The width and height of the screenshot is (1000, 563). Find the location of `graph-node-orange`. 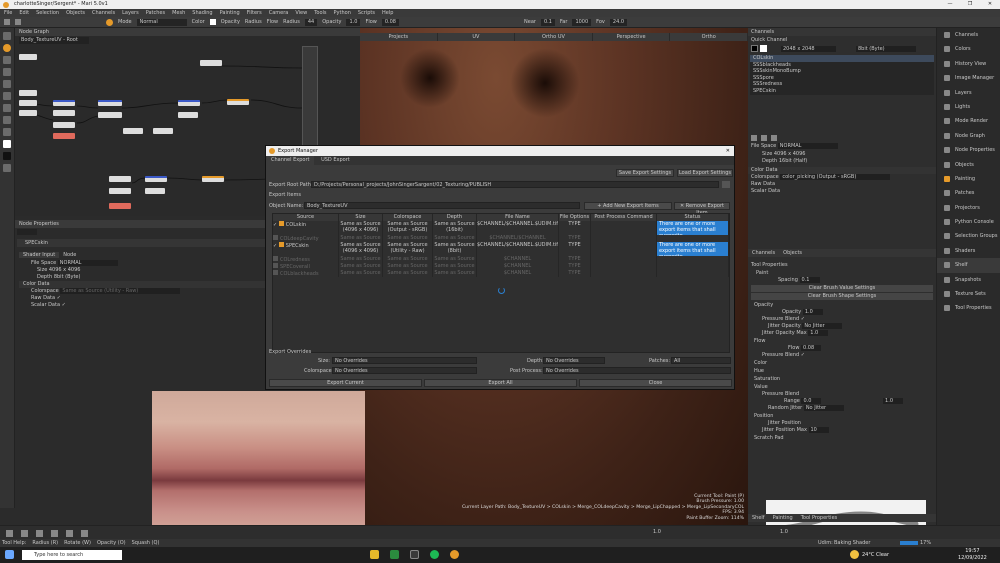

graph-node-orange is located at coordinates (213, 179).